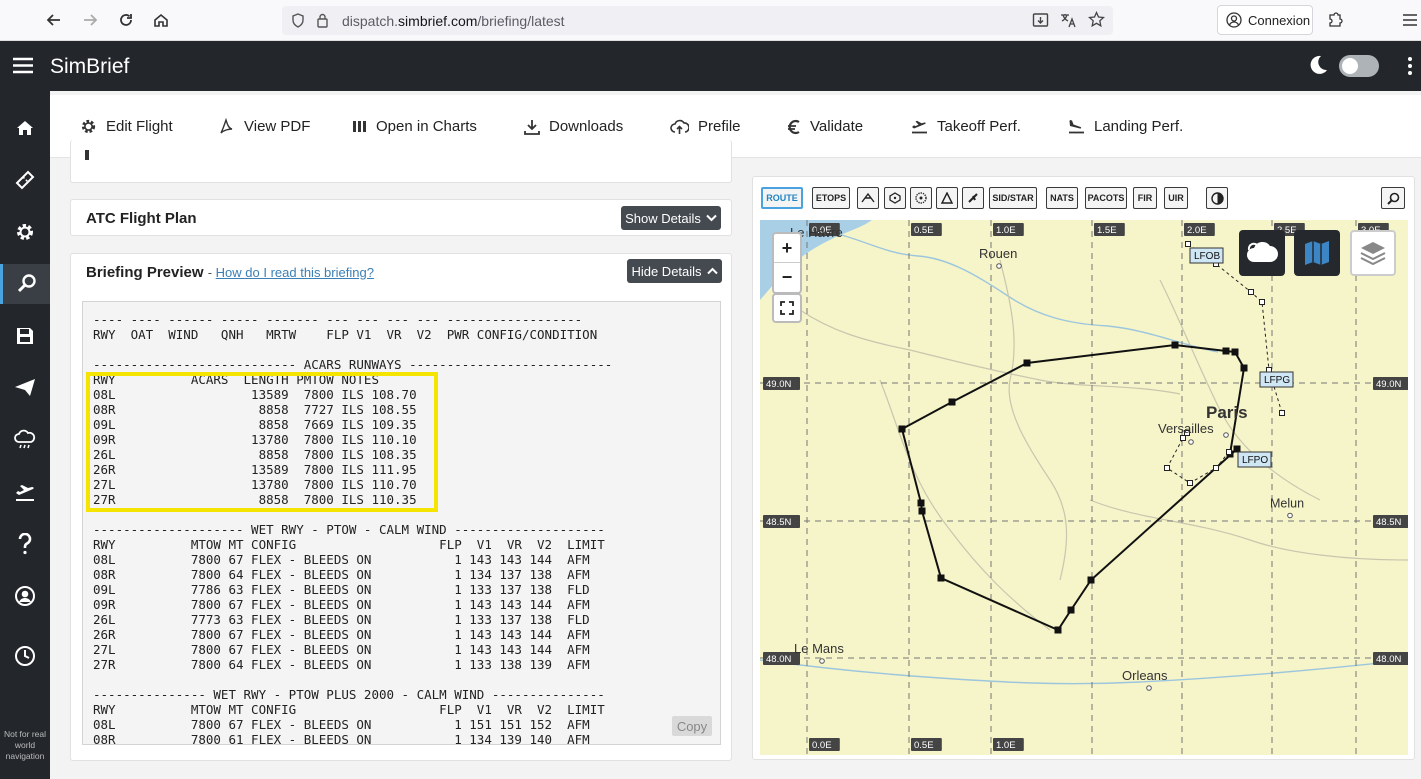 This screenshot has height=779, width=1421. What do you see at coordinates (674, 271) in the screenshot?
I see `hide-details-button: Hide Details` at bounding box center [674, 271].